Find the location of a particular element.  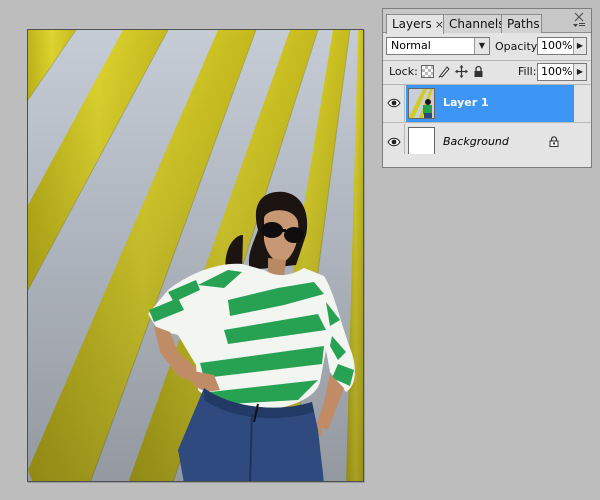

tab-layers: Layers × is located at coordinates (415, 24).